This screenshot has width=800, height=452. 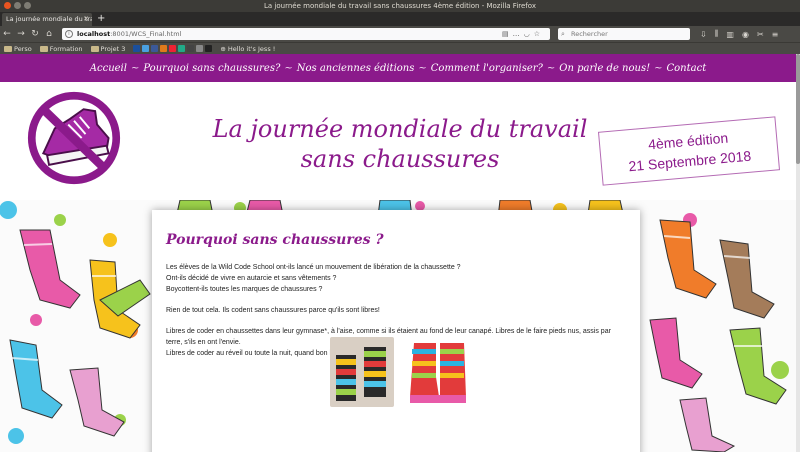 I want to click on bookmark-folder-projet3: Projet 3, so click(x=108, y=48).